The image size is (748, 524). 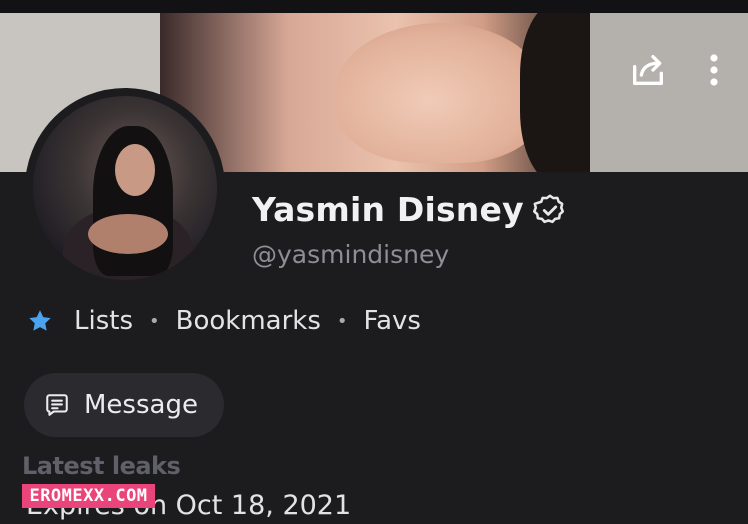 I want to click on message-icon, so click(x=57, y=405).